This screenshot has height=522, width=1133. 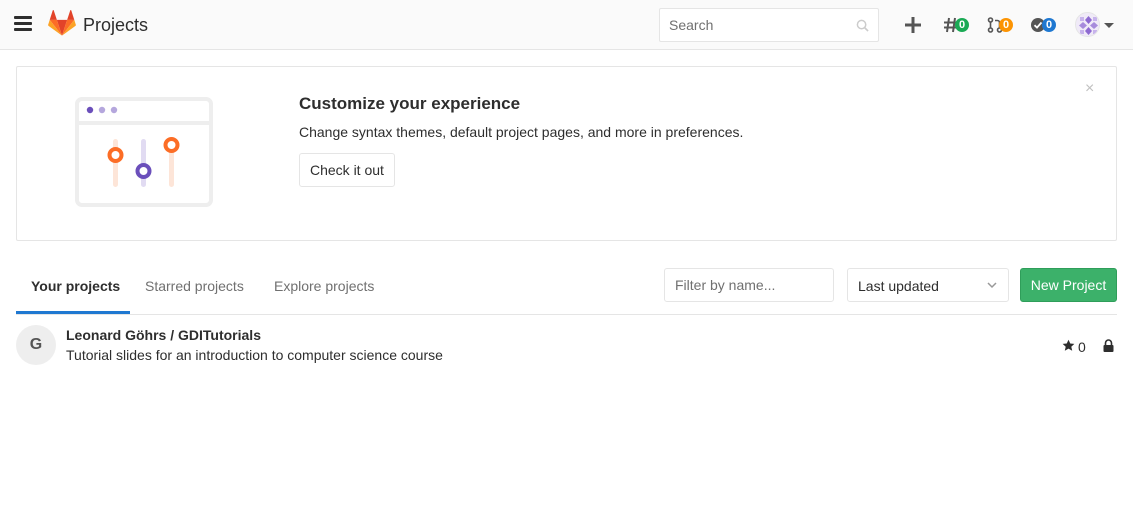 What do you see at coordinates (1068, 345) in the screenshot?
I see `star-icon` at bounding box center [1068, 345].